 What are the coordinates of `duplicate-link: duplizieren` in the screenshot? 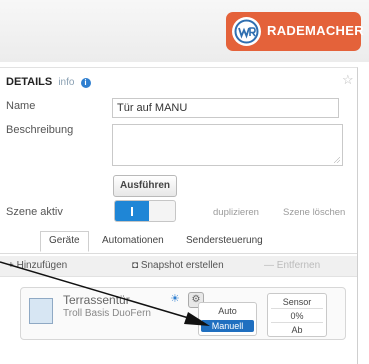 It's located at (236, 212).